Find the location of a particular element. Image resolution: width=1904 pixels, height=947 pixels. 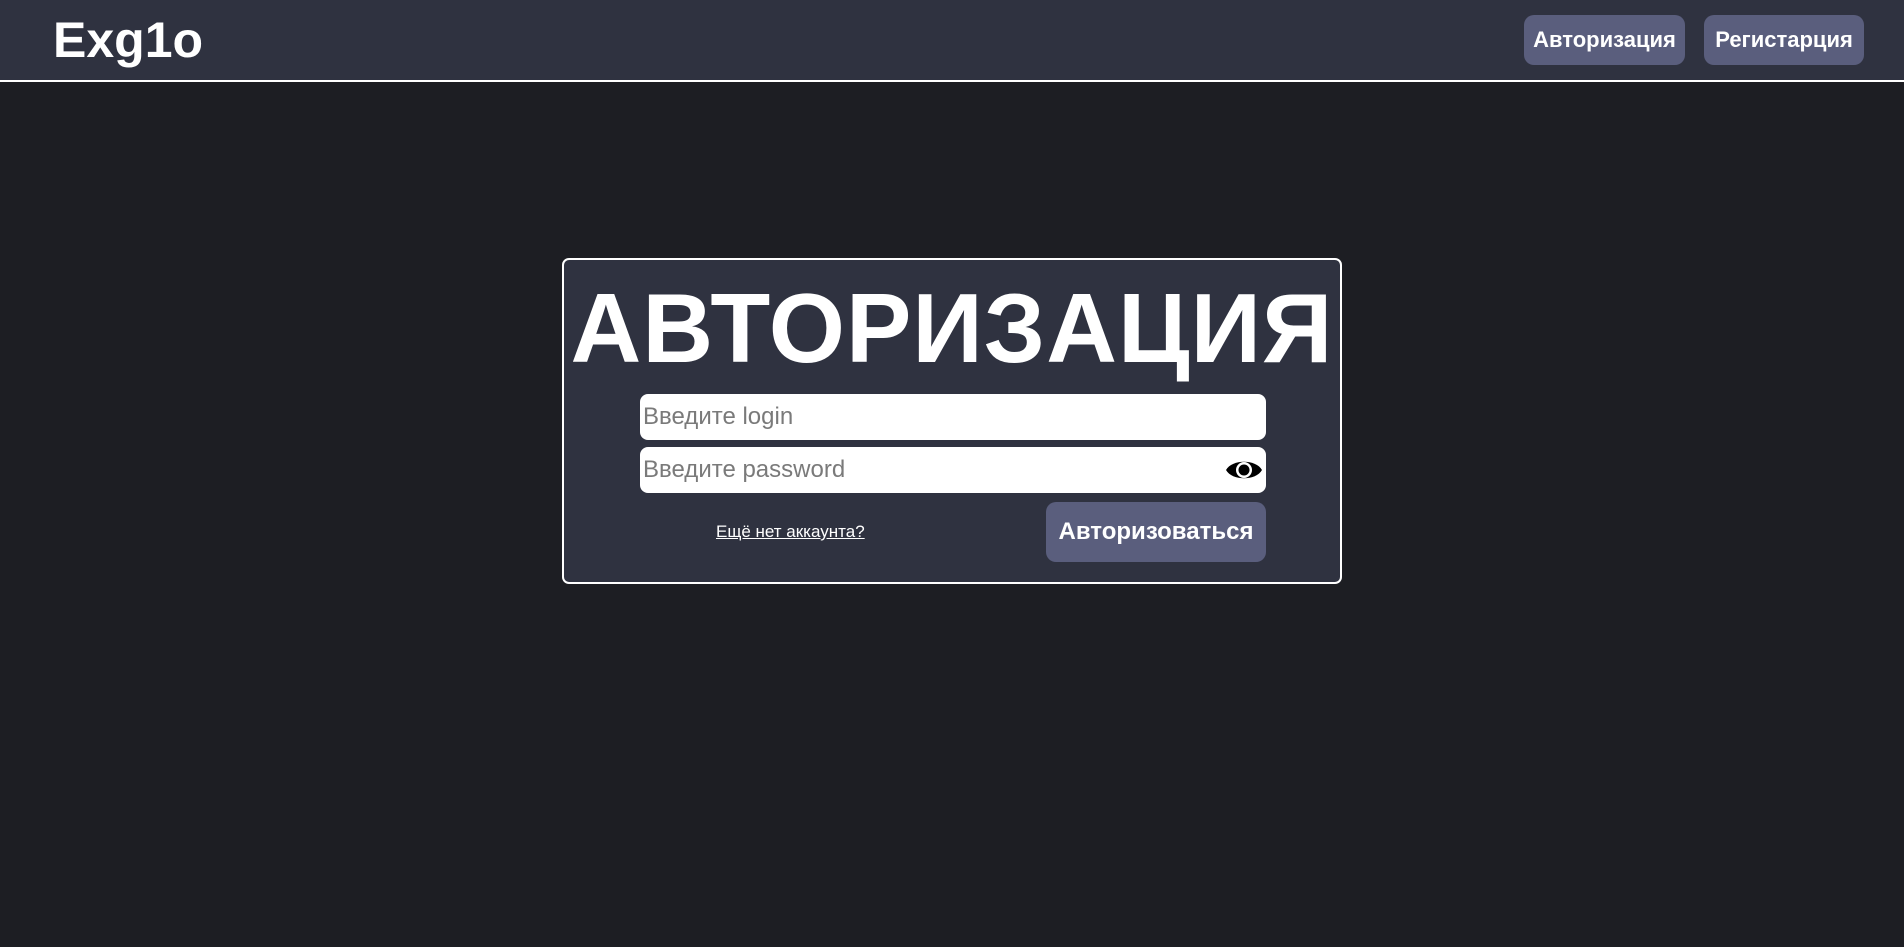

login-input is located at coordinates (953, 417).